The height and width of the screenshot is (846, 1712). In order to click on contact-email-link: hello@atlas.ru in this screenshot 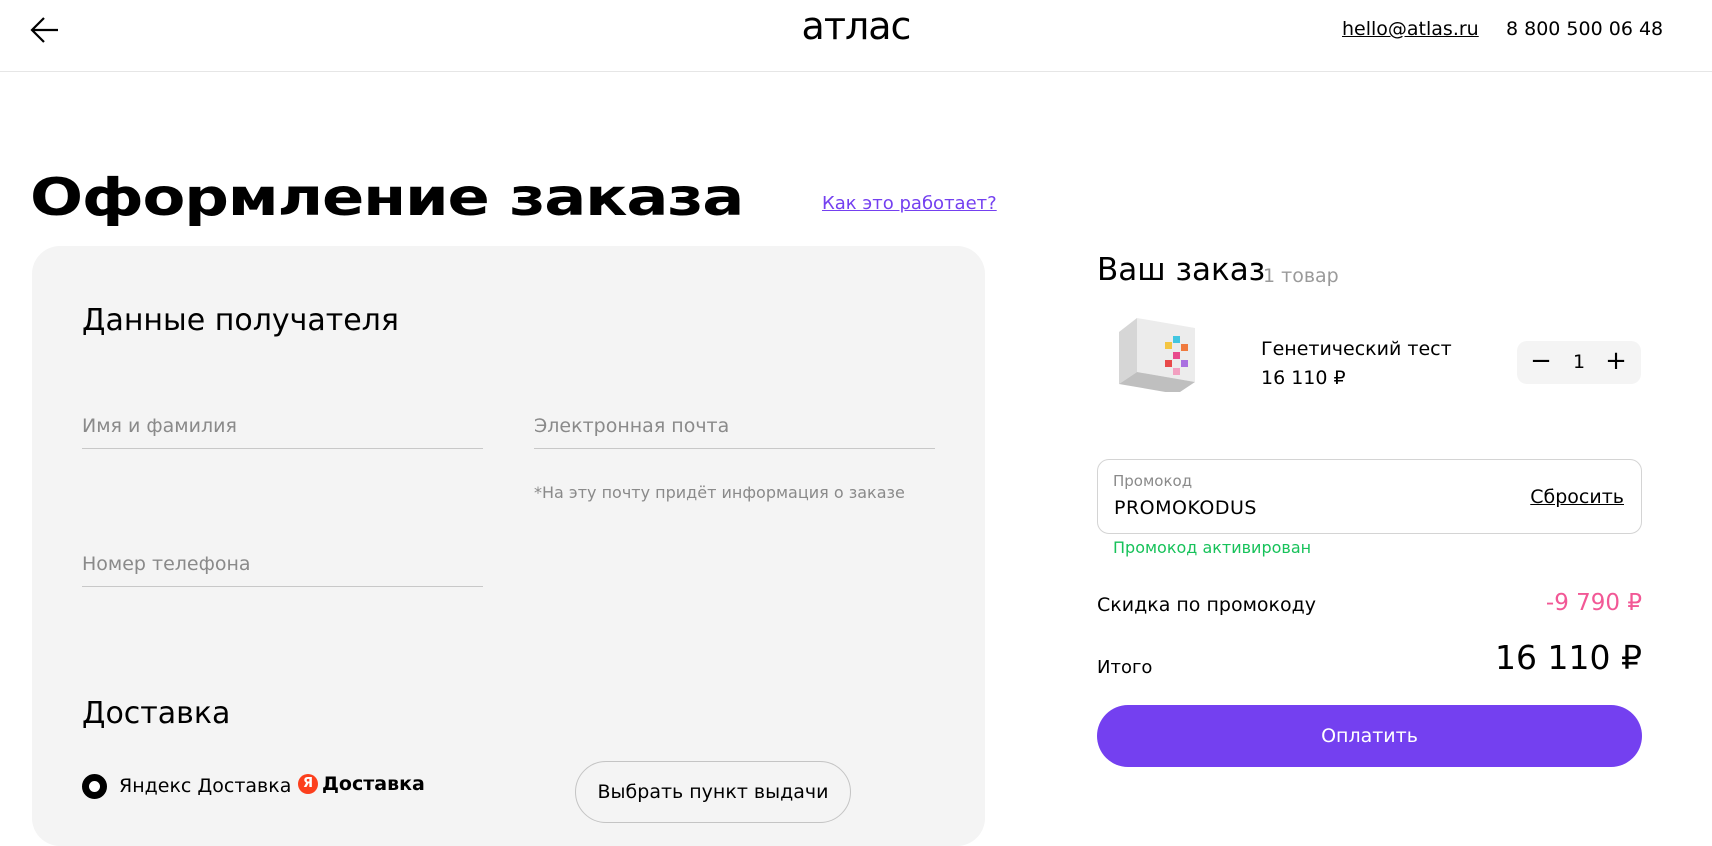, I will do `click(1410, 29)`.